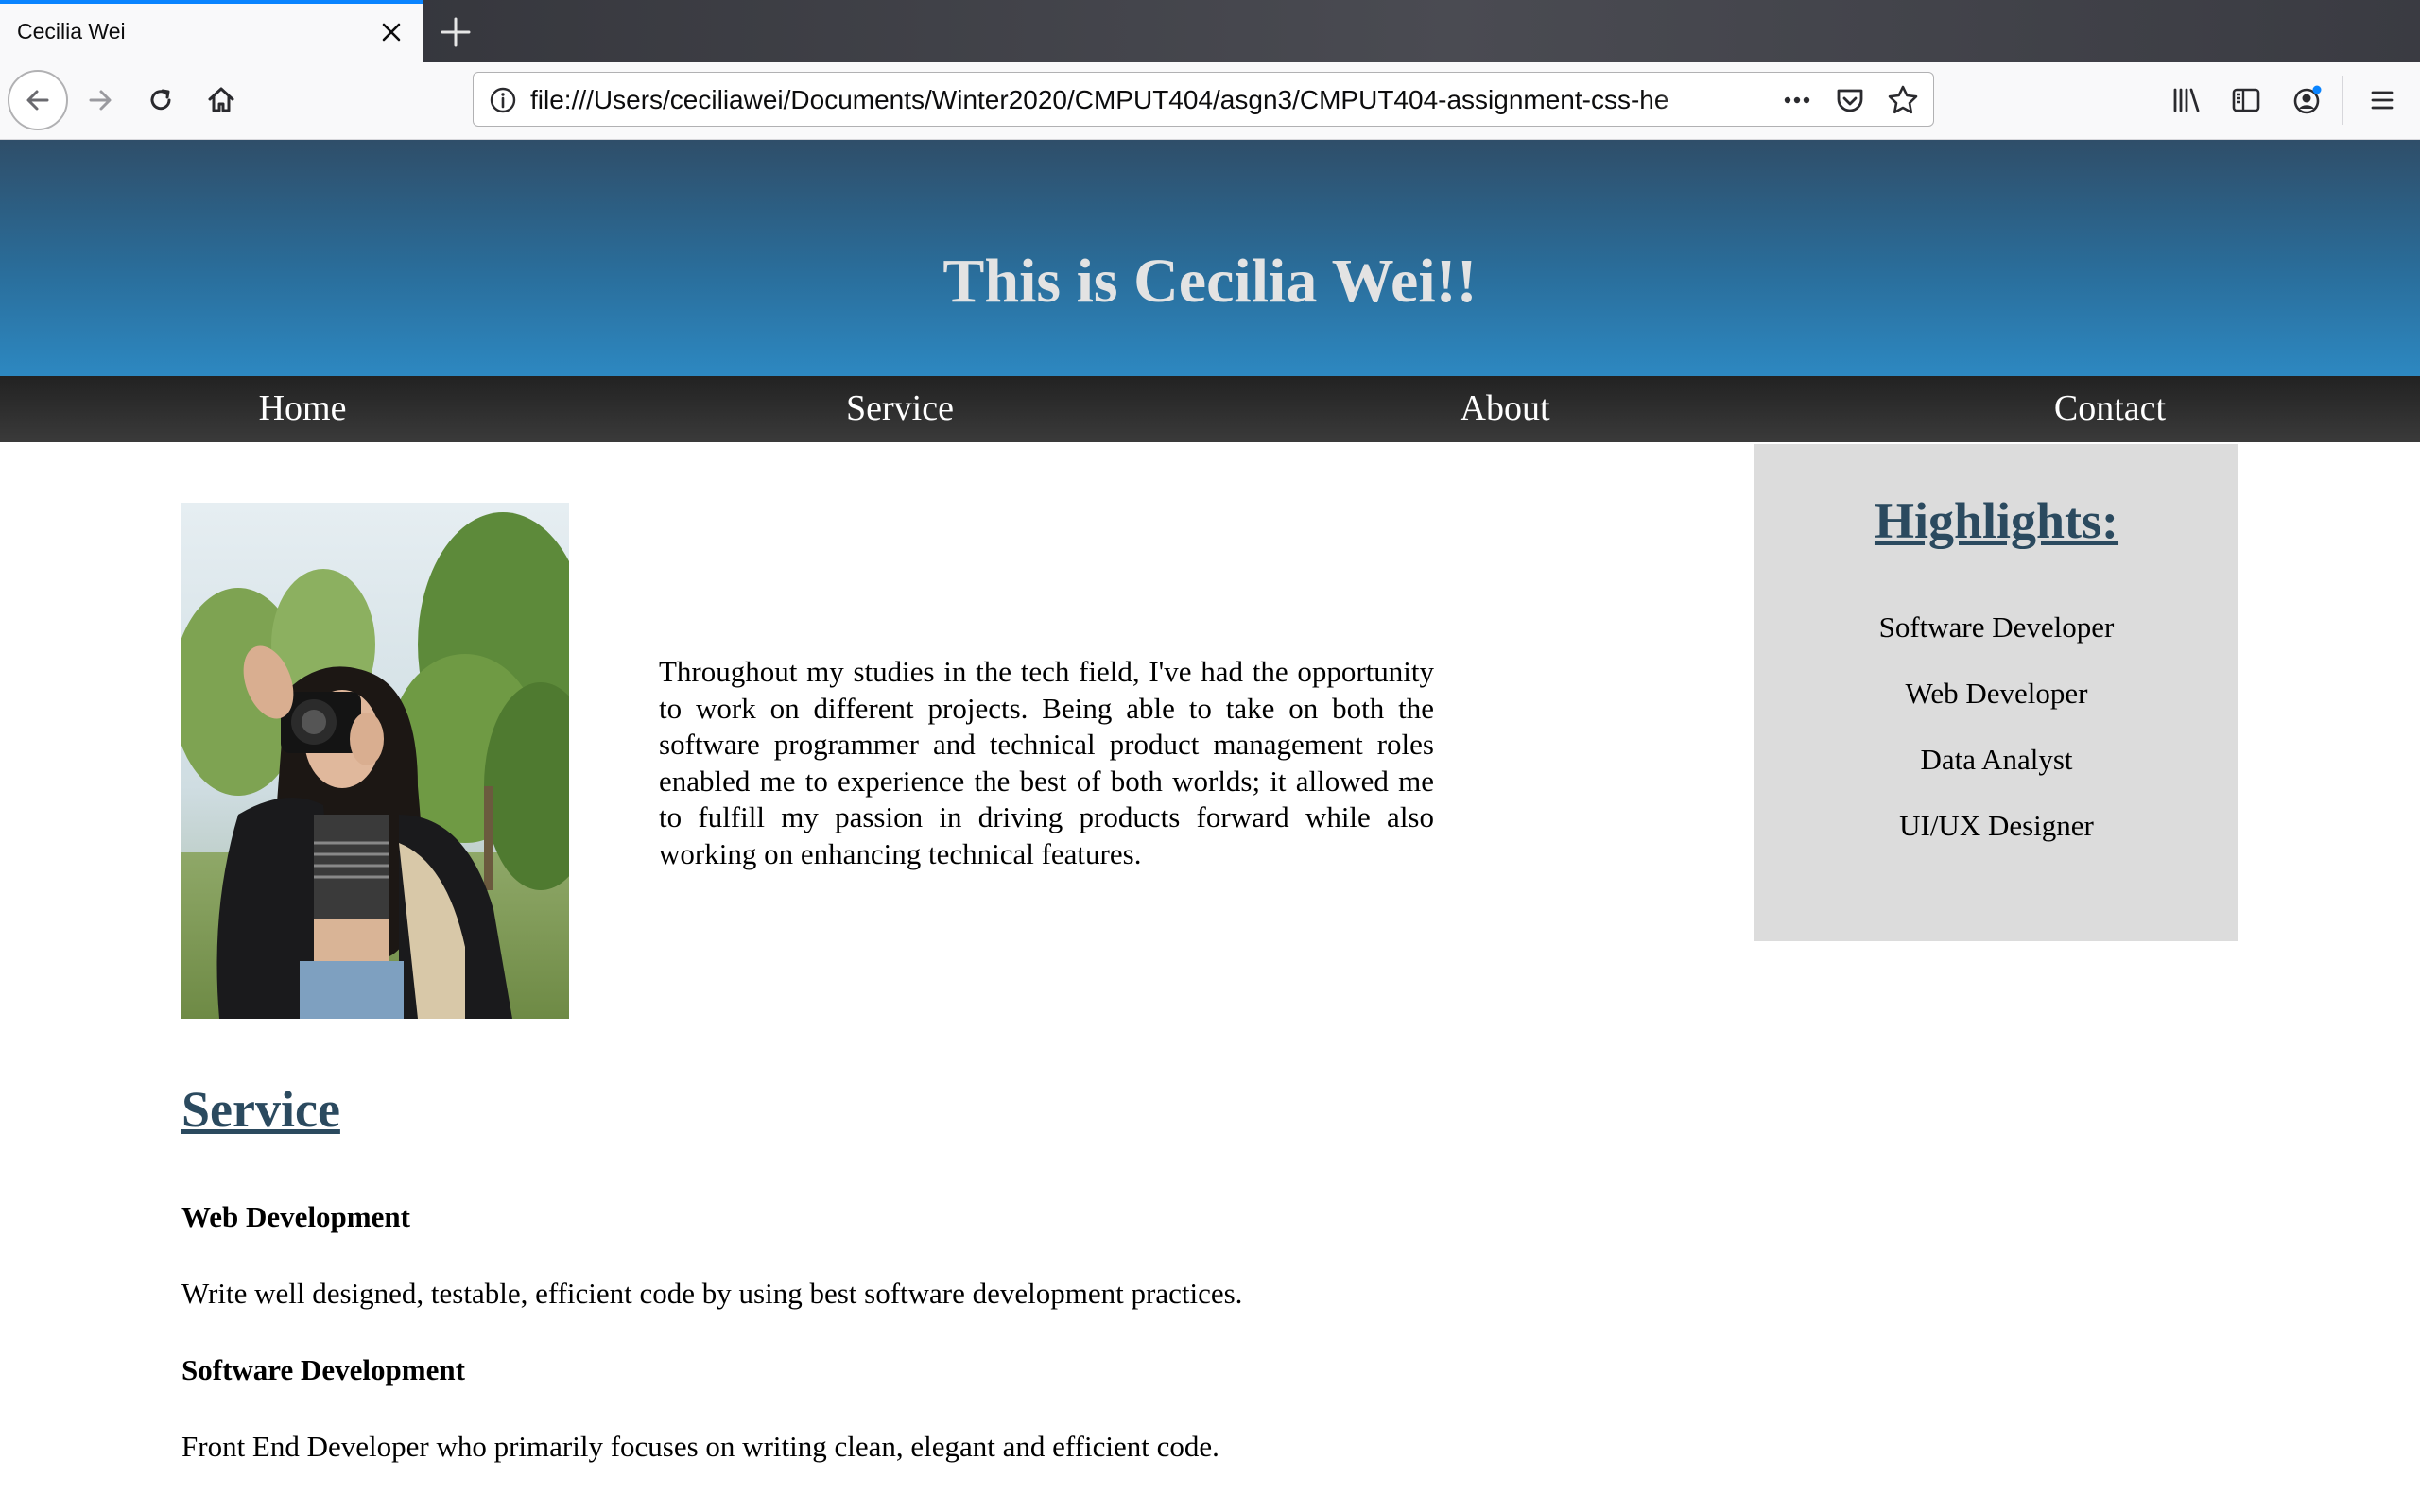  I want to click on service-heading-software: Software Development, so click(323, 1369).